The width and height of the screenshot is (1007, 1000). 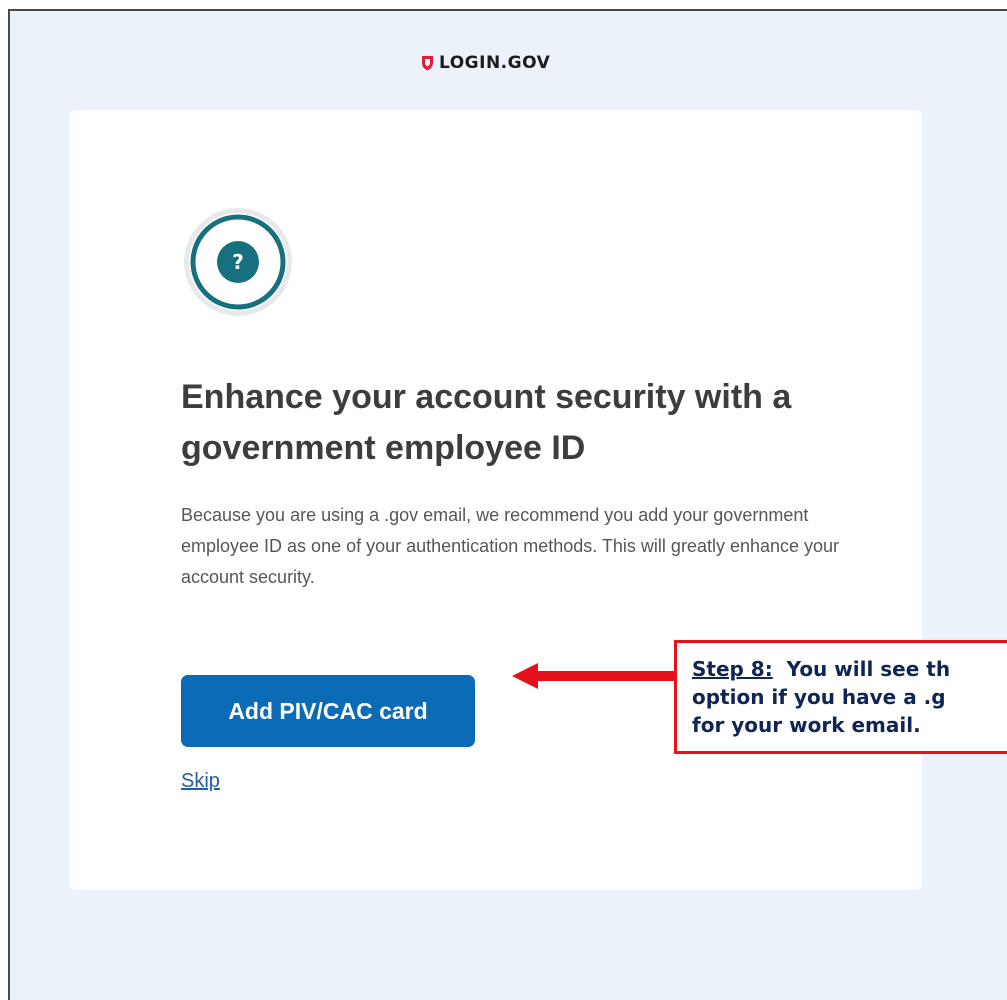 I want to click on shield-icon, so click(x=427, y=63).